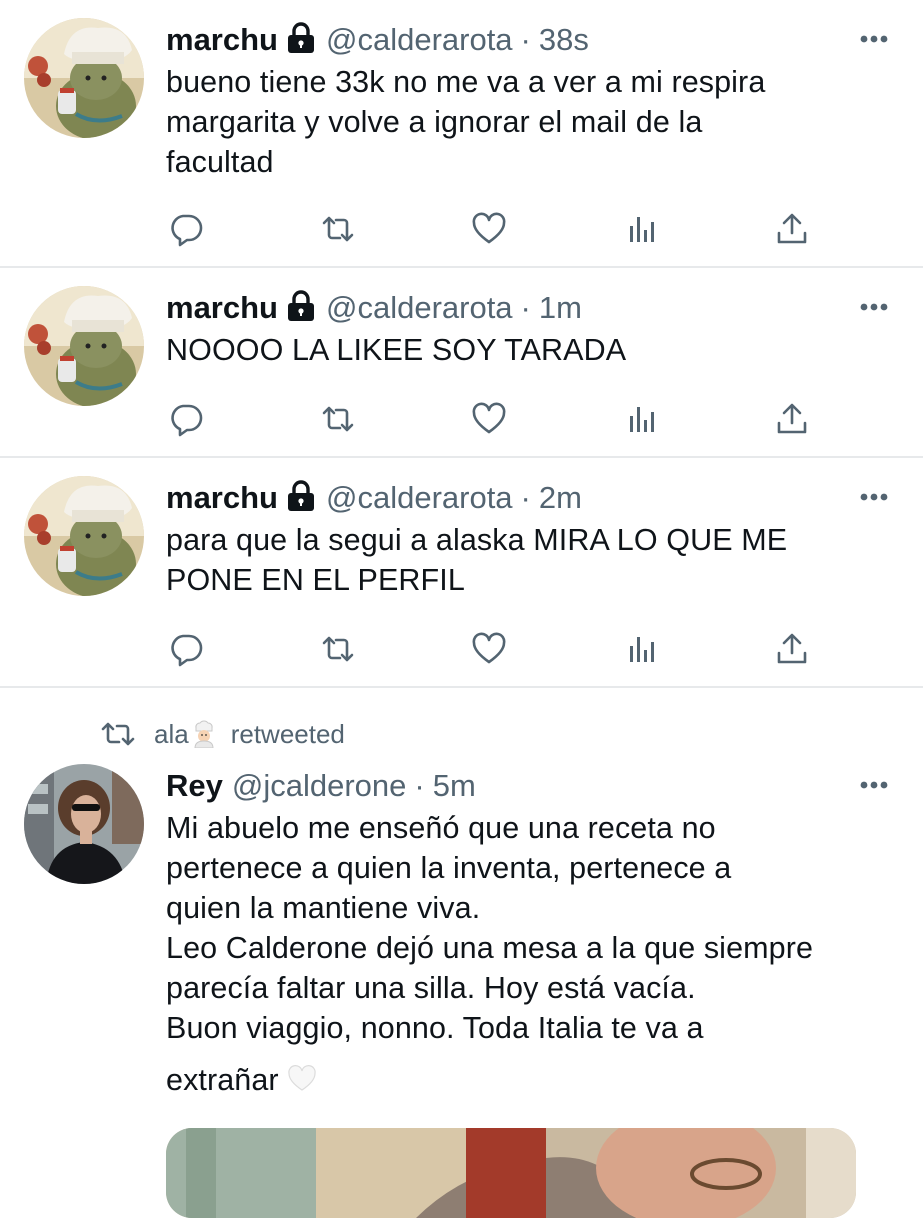 This screenshot has width=923, height=1218. What do you see at coordinates (530, 786) in the screenshot?
I see `tweet-header: Rey @jcalderone · 5m` at bounding box center [530, 786].